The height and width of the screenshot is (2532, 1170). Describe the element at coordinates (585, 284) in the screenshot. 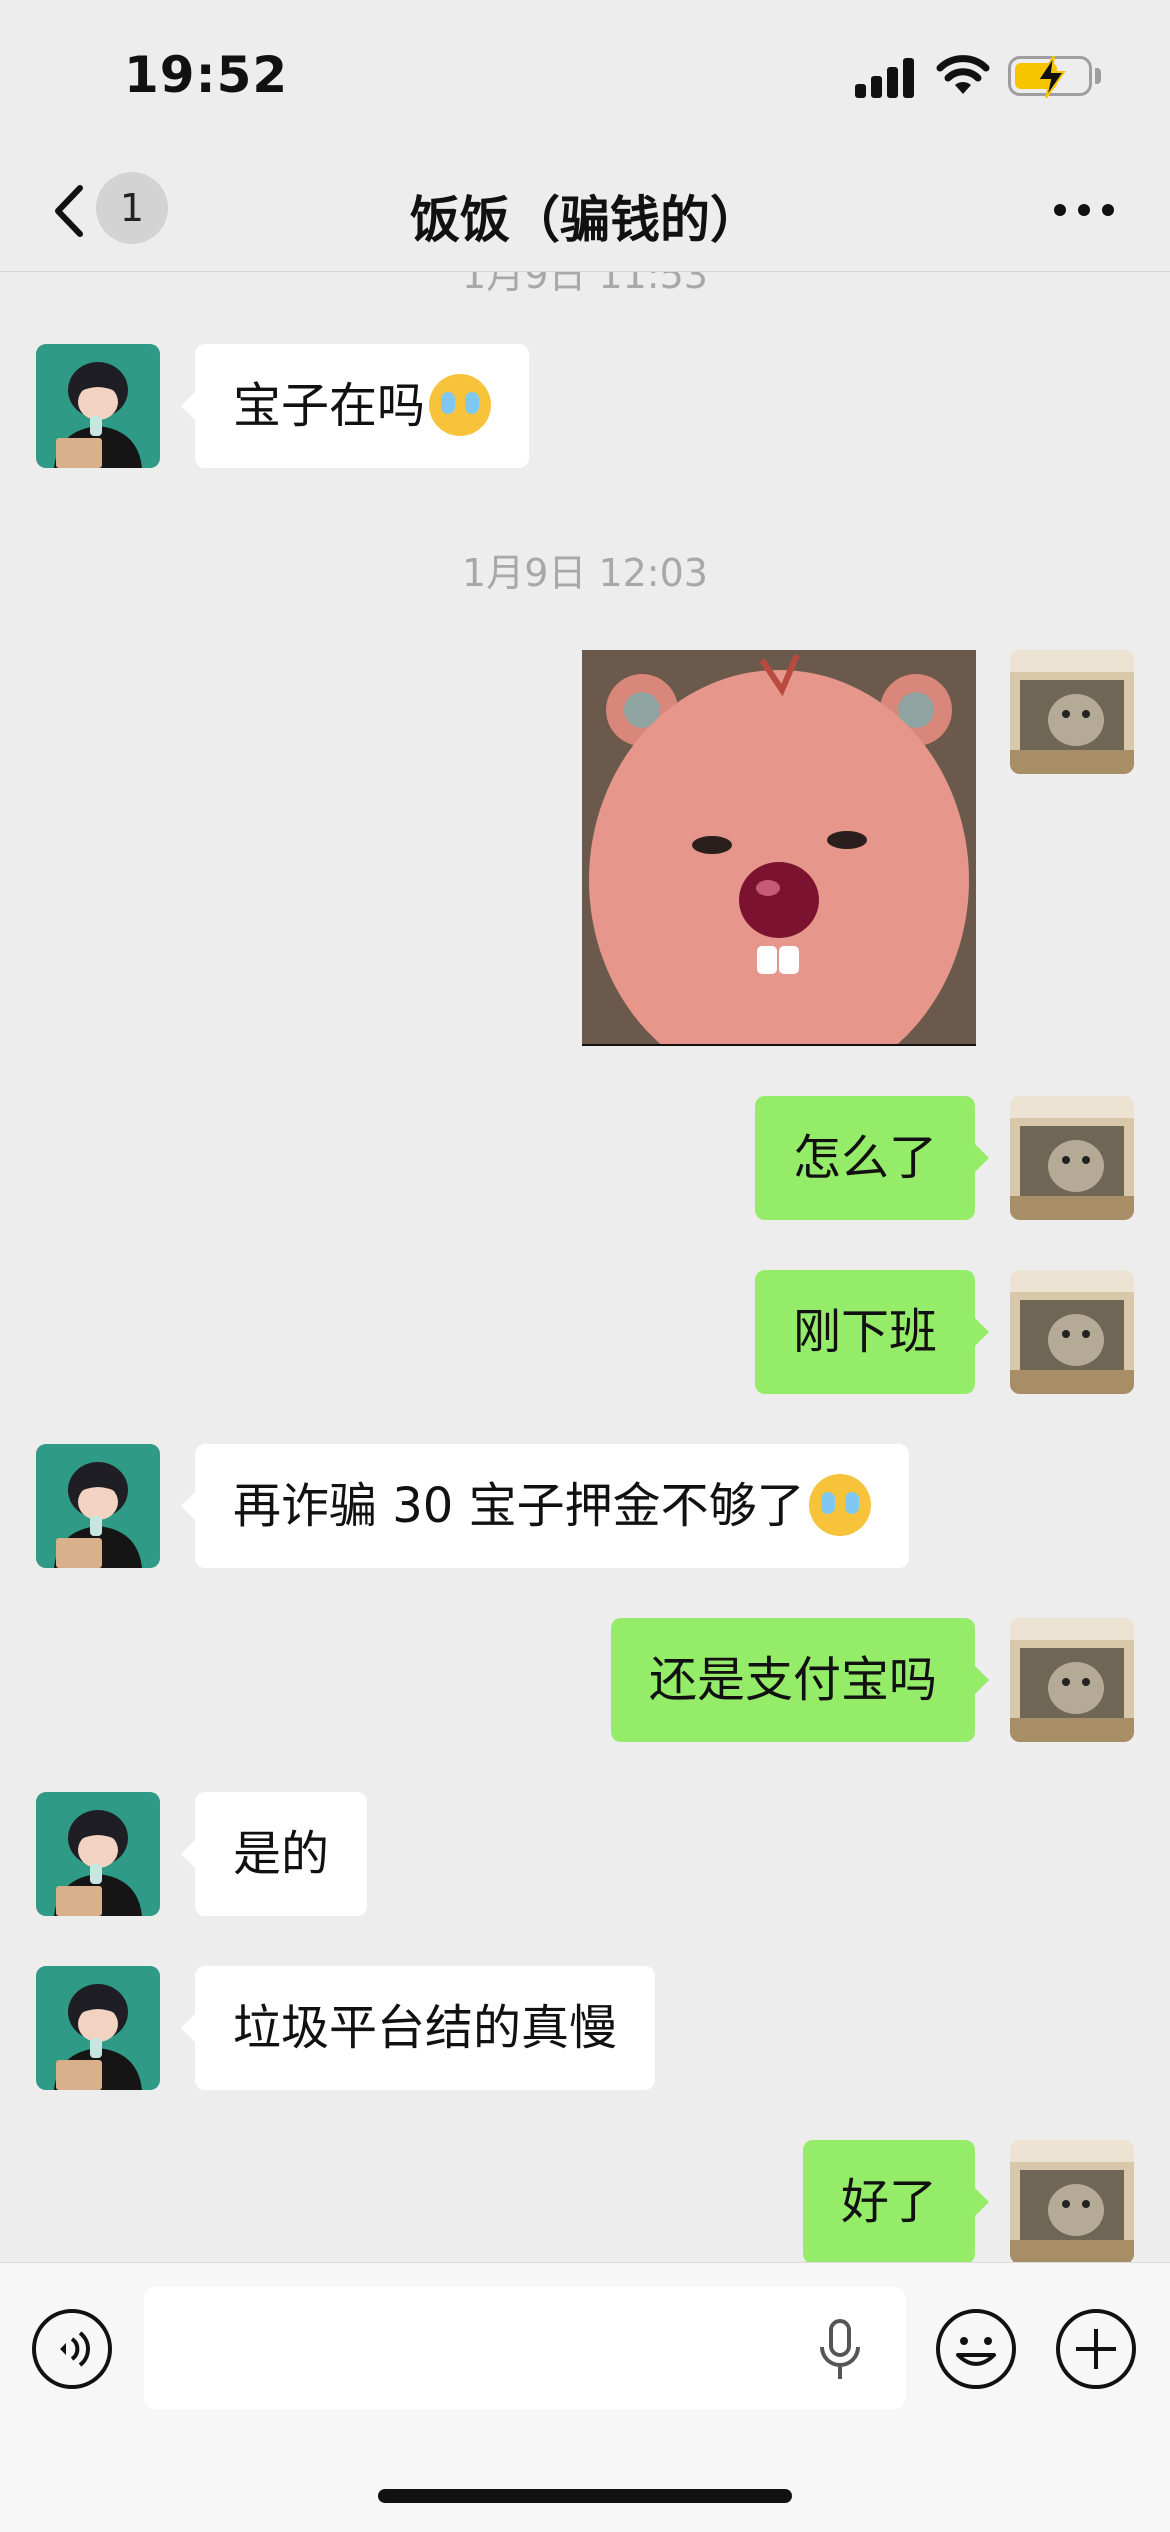

I see `chat-timestamp: 1月9日 11:53` at that location.